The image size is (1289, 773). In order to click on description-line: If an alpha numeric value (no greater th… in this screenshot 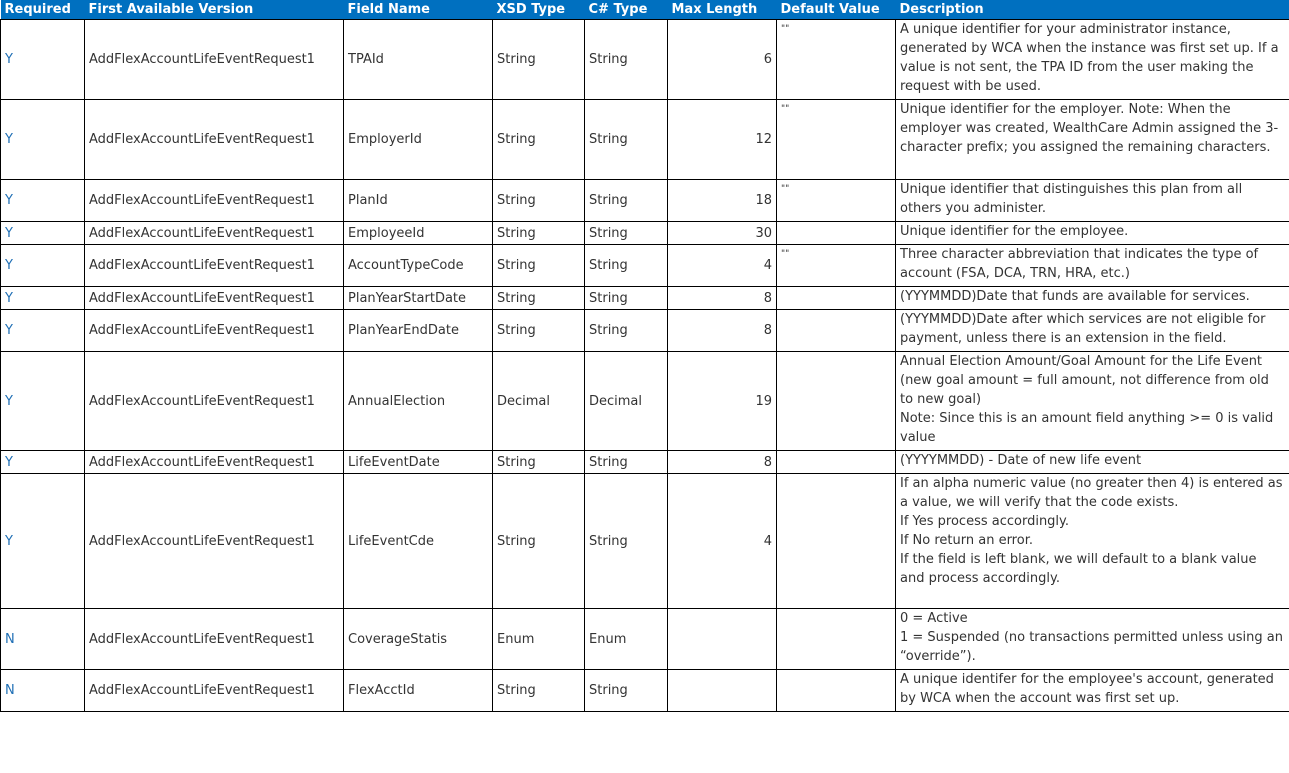, I will do `click(1091, 493)`.